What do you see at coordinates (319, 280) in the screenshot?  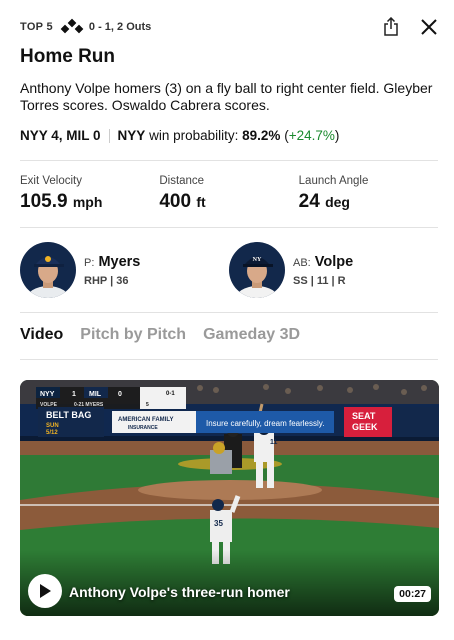 I see `batter-meta: SS | 11 | R` at bounding box center [319, 280].